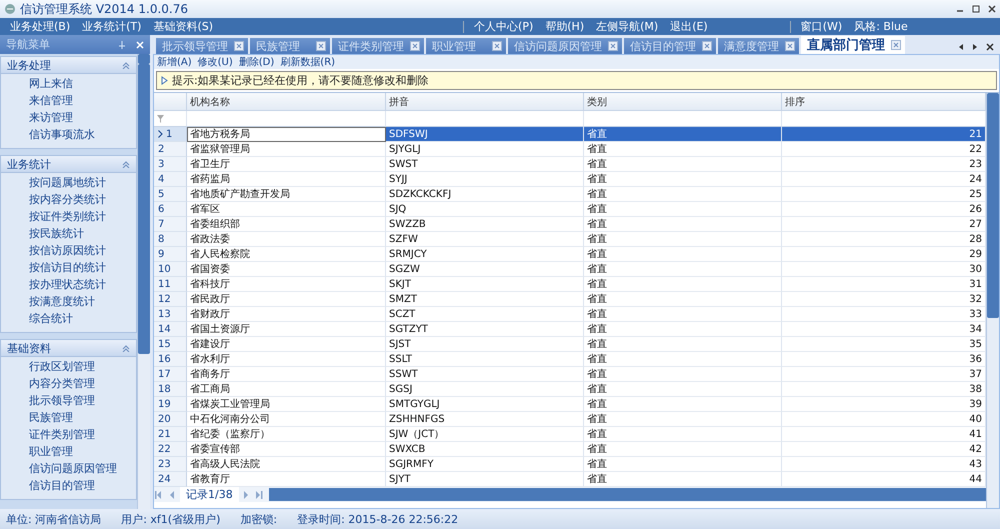 The height and width of the screenshot is (529, 1000). I want to click on sidebar-item: 信访事项流水, so click(68, 135).